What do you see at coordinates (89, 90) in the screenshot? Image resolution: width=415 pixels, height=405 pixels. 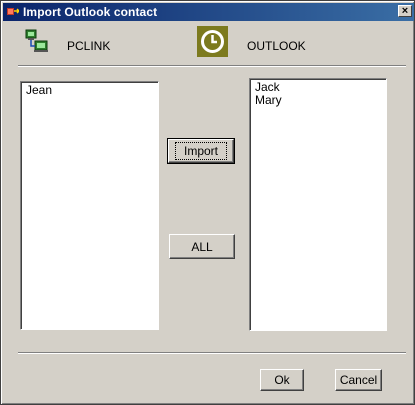 I see `list-item: Jean` at bounding box center [89, 90].